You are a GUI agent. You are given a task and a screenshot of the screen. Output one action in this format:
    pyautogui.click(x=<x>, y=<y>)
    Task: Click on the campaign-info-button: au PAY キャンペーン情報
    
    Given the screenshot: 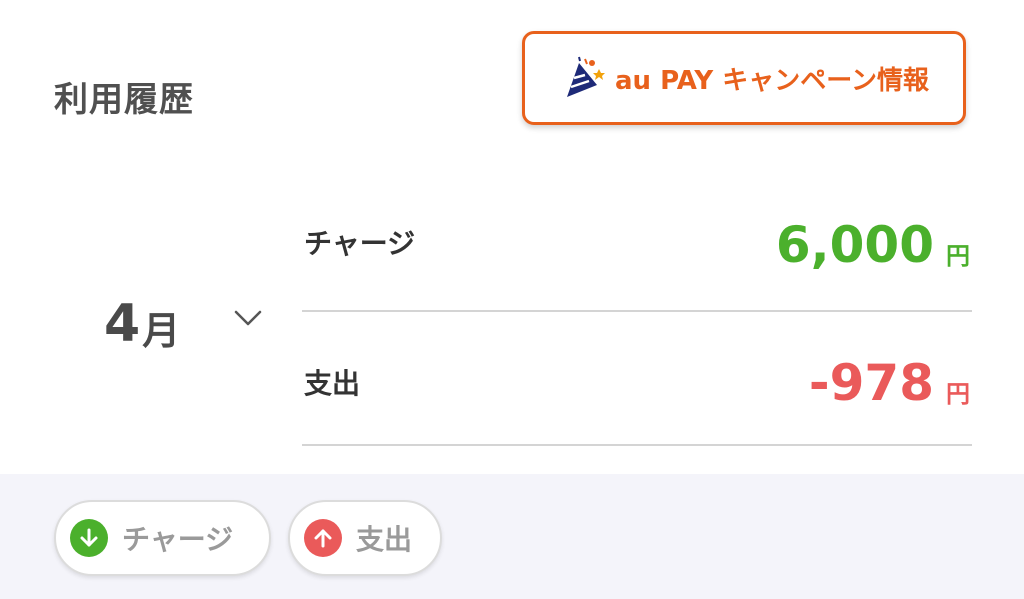 What is the action you would take?
    pyautogui.click(x=744, y=78)
    